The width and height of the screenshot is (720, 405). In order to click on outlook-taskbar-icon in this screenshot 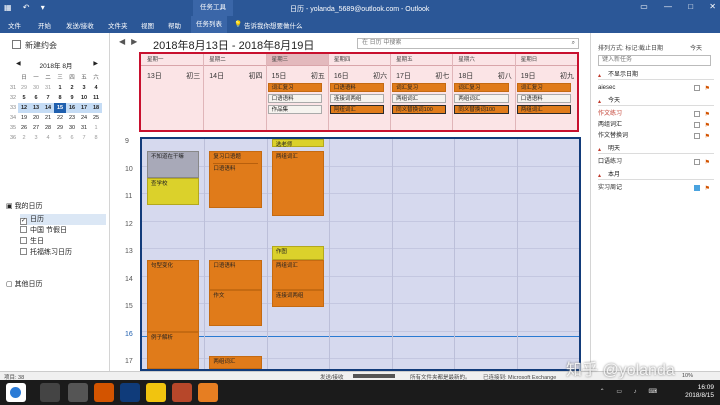, I will do `click(130, 392)`.